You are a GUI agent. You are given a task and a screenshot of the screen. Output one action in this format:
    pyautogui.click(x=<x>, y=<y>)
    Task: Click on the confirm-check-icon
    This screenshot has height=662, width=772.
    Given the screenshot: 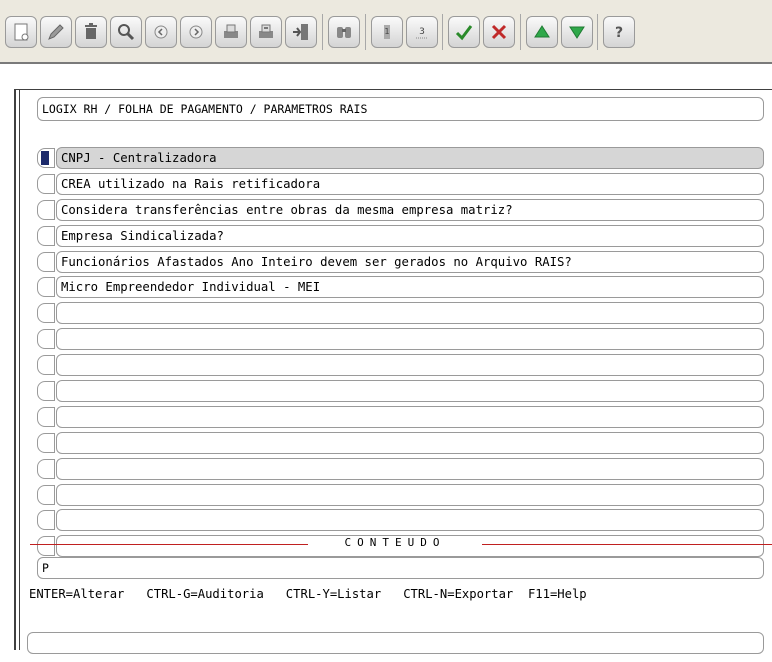 What is the action you would take?
    pyautogui.click(x=464, y=32)
    